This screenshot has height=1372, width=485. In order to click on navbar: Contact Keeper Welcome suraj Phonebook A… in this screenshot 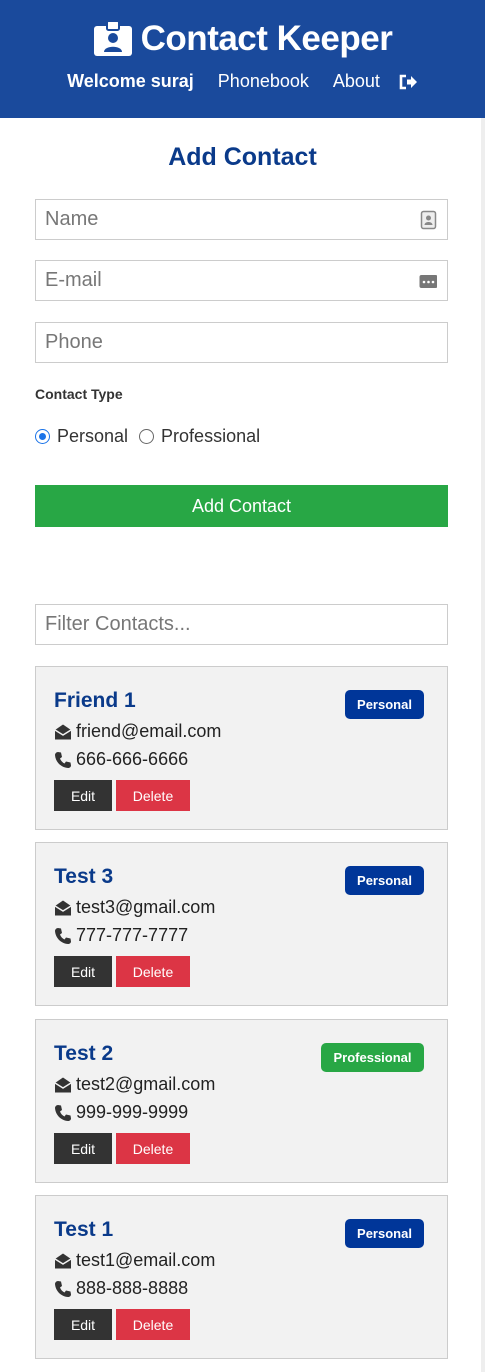, I will do `click(242, 59)`.